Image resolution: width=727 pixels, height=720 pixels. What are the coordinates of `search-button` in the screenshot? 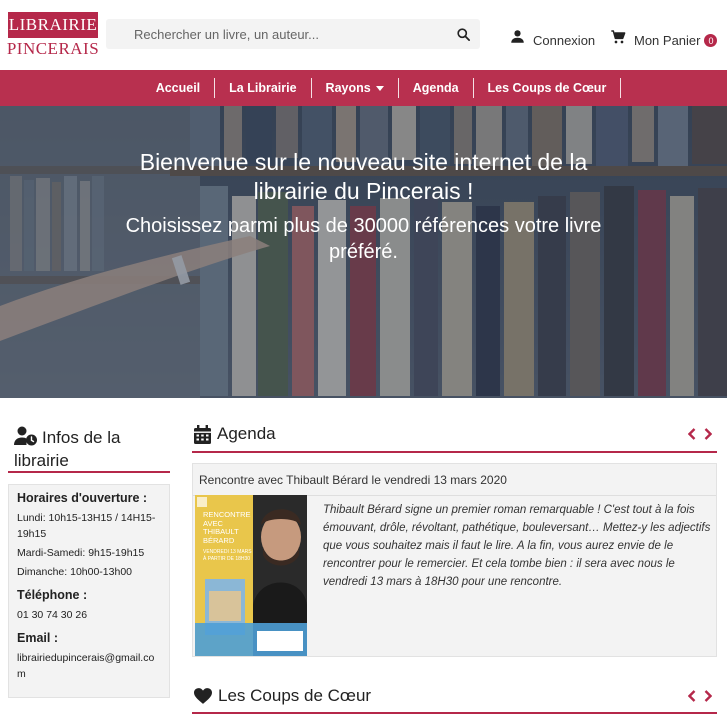 It's located at (463, 34).